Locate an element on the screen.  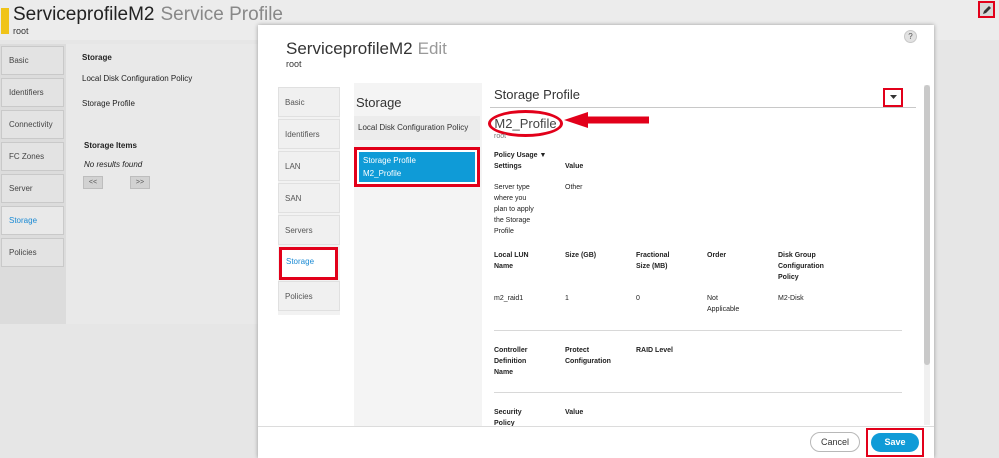
help-icon: ? is located at coordinates (910, 36).